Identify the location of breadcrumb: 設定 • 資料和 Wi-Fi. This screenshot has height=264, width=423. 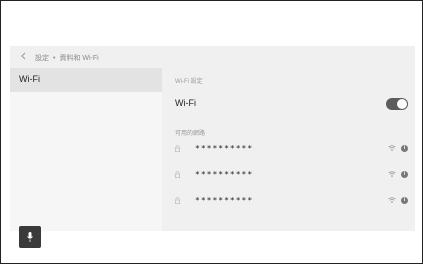
(67, 58).